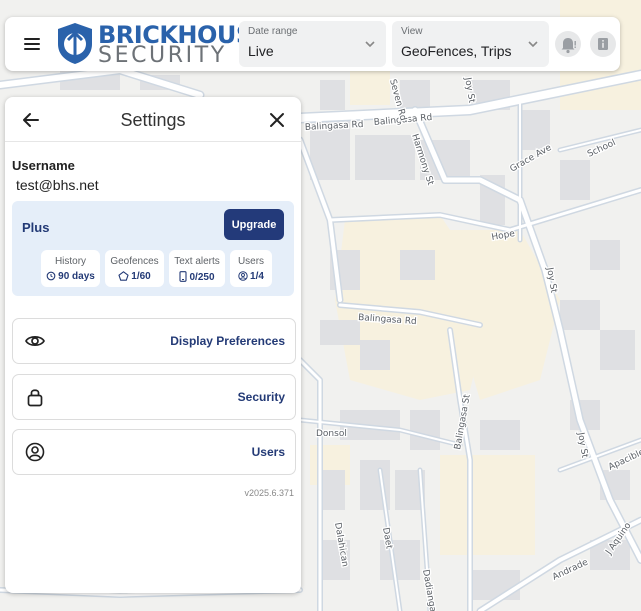  I want to click on street-label: Donsol, so click(331, 434).